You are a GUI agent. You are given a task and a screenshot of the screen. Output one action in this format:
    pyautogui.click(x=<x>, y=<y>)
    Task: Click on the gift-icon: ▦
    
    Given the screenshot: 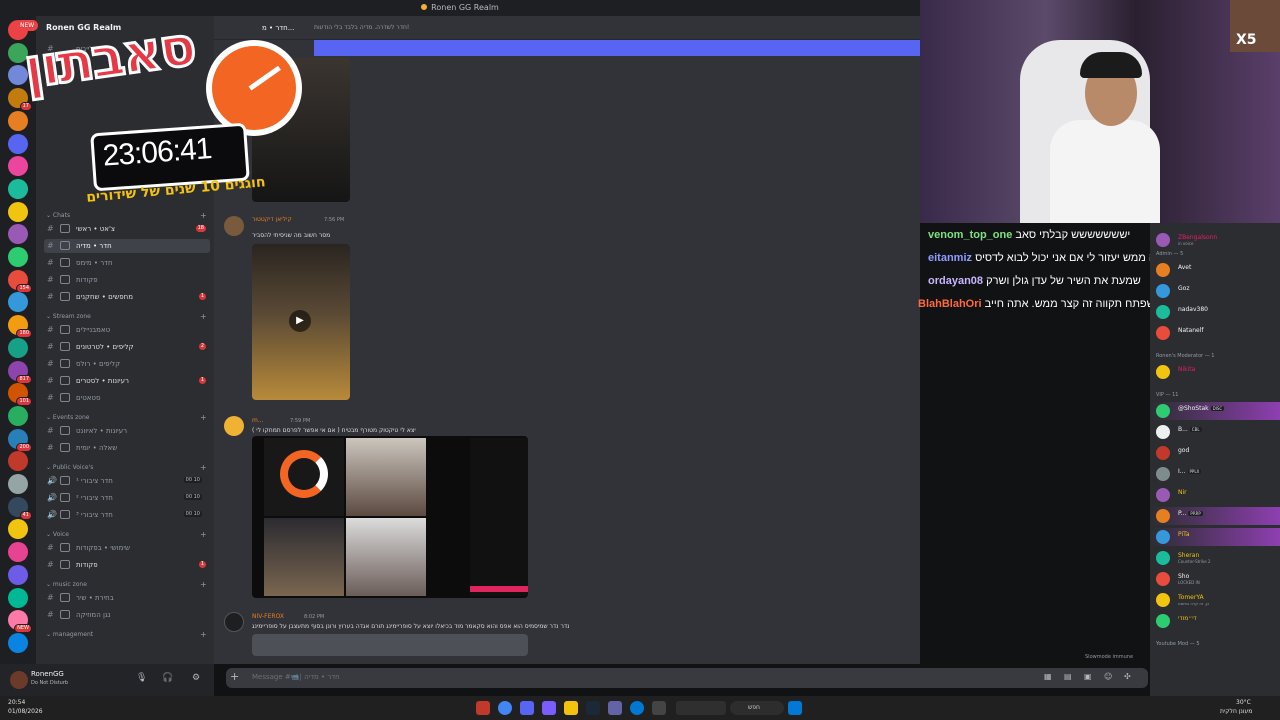 What is the action you would take?
    pyautogui.click(x=1048, y=676)
    